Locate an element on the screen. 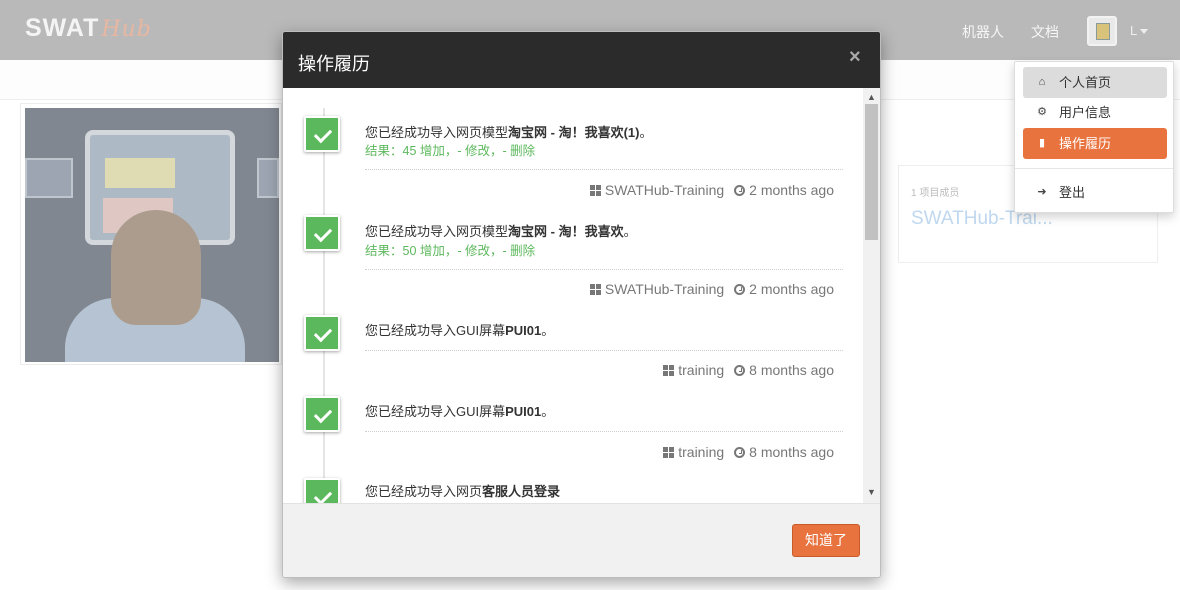 This screenshot has width=1180, height=590. sign-out-icon: ➜ is located at coordinates (1042, 192).